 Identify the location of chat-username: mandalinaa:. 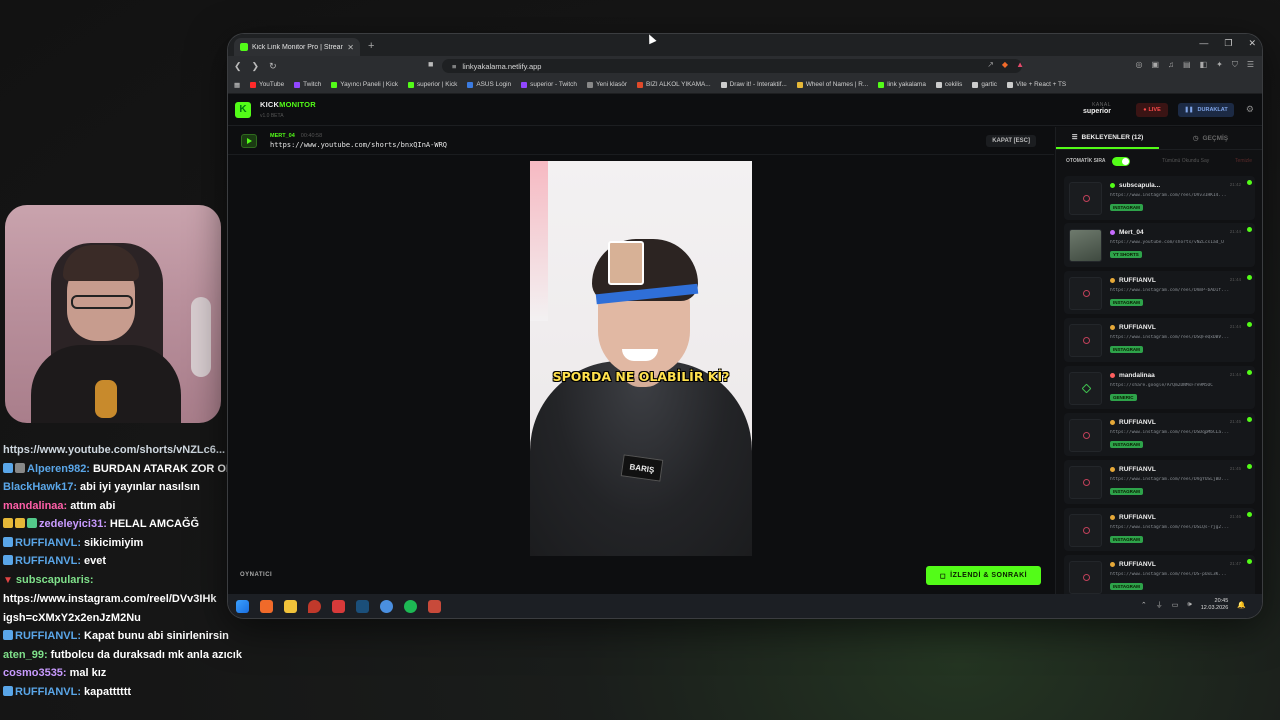
(35, 506).